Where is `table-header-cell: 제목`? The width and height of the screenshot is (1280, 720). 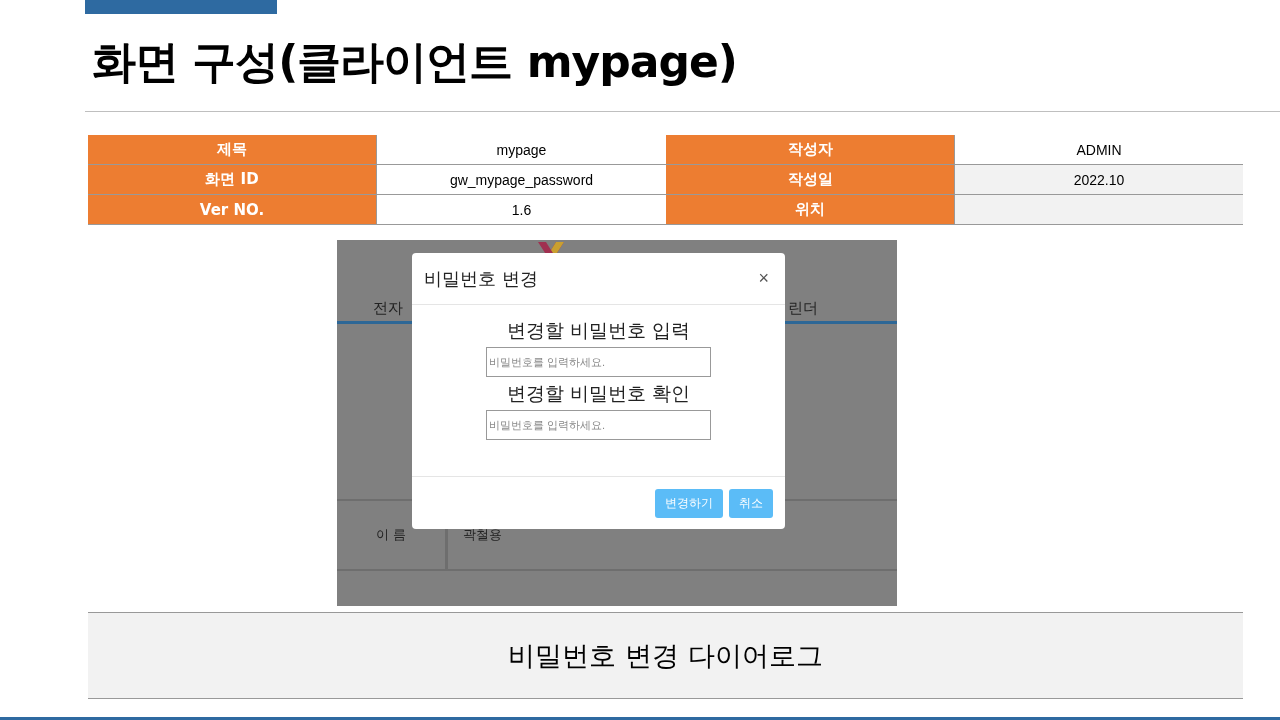 table-header-cell: 제목 is located at coordinates (232, 149).